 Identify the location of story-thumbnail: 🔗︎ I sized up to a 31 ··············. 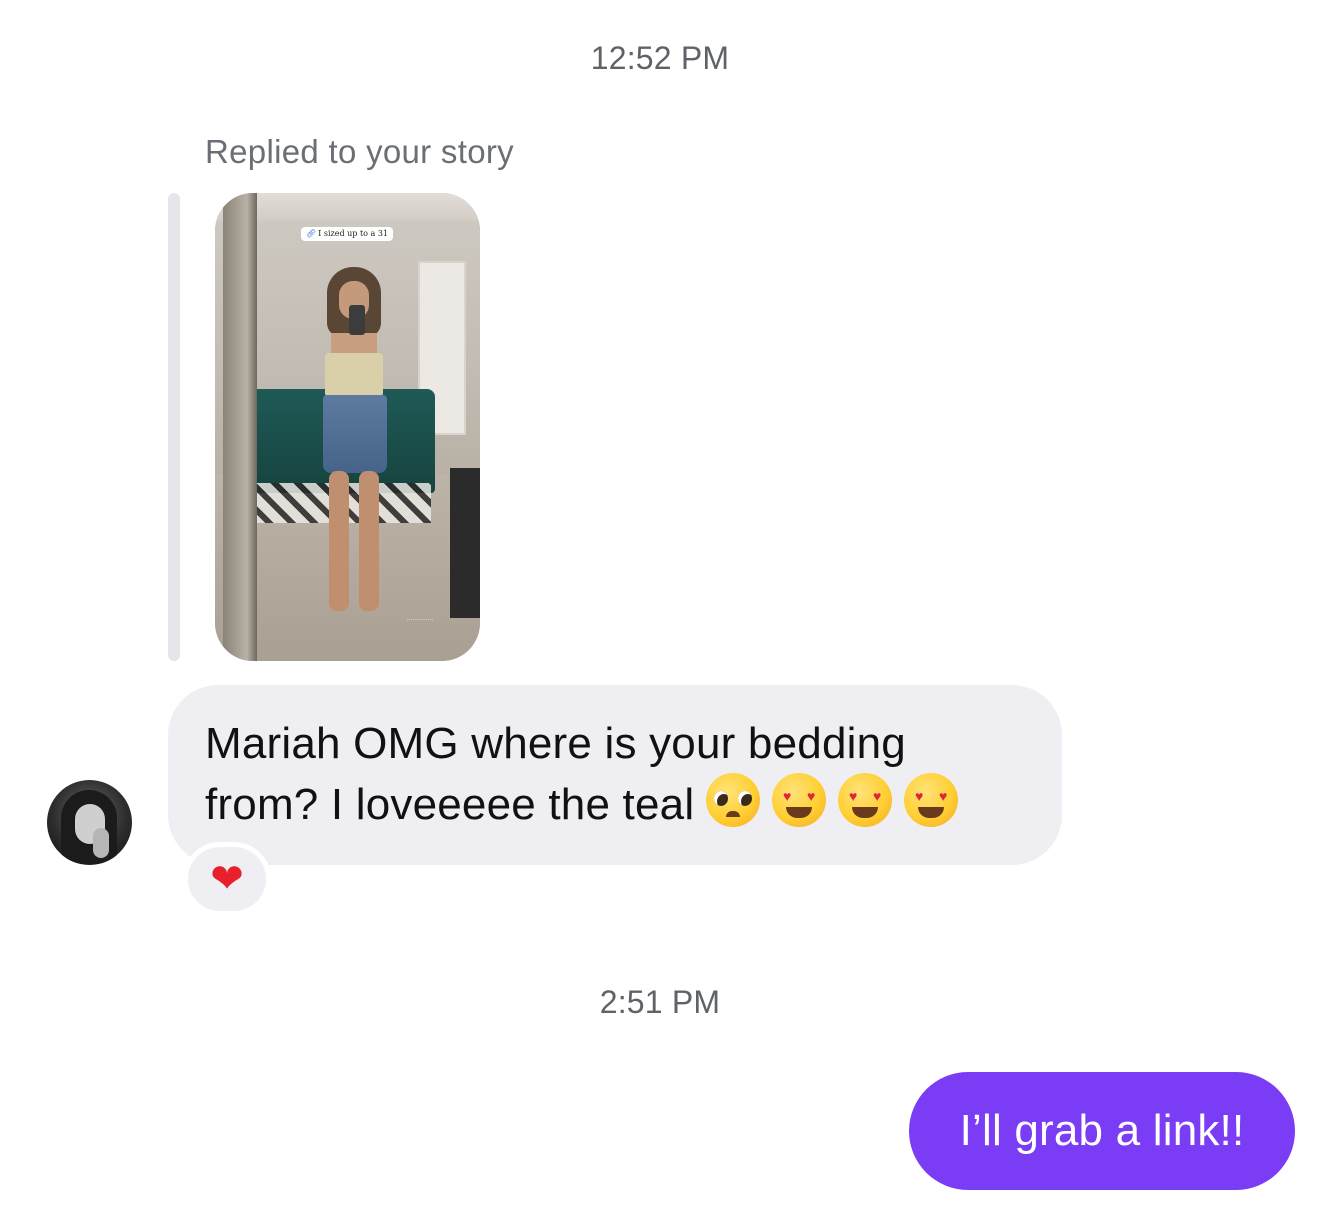
(347, 427).